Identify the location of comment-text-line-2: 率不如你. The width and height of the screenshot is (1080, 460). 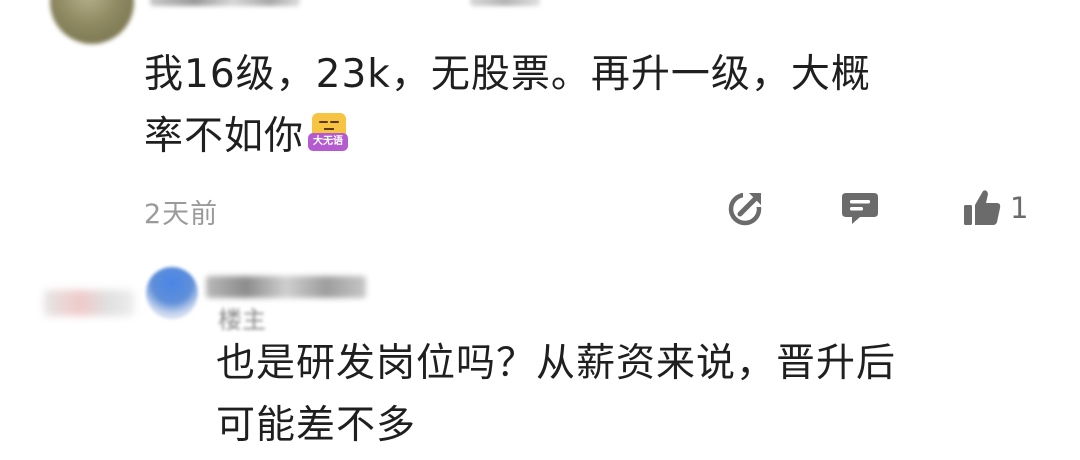
(224, 136).